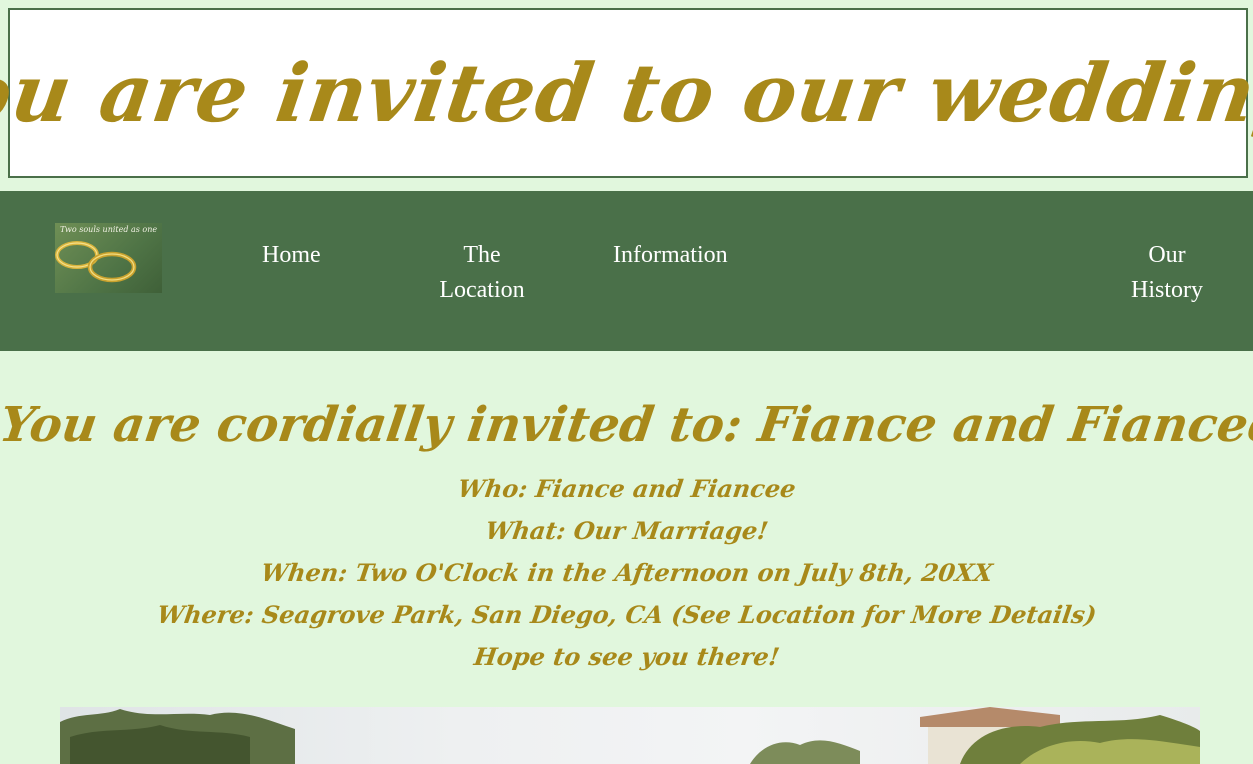  I want to click on detail-closing: Hope to see you there!, so click(627, 656).